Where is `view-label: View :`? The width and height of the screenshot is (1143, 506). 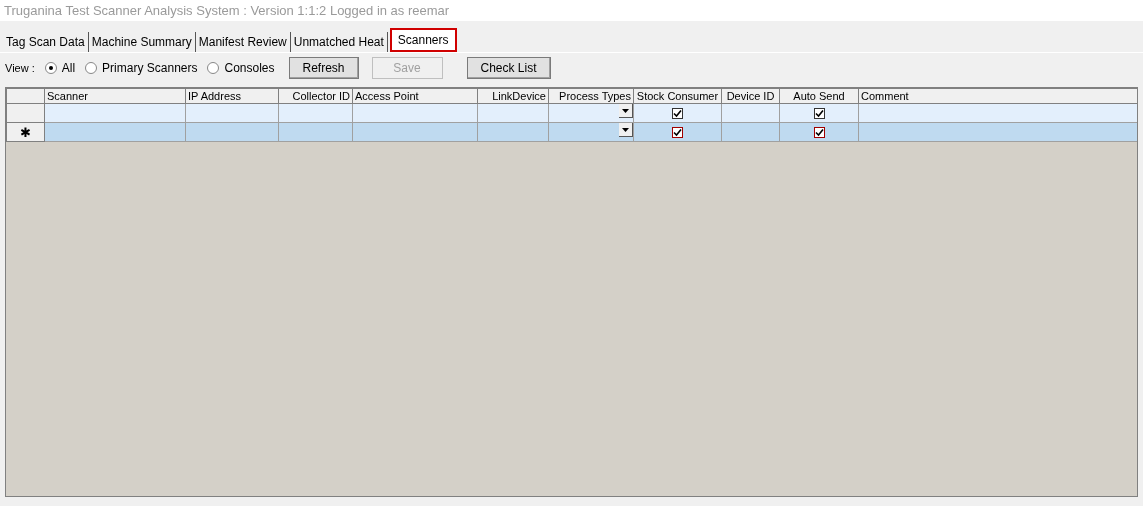 view-label: View : is located at coordinates (20, 68).